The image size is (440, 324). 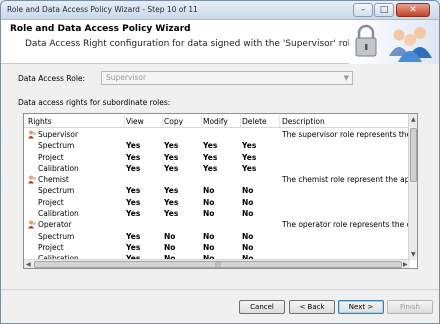 What do you see at coordinates (227, 78) in the screenshot?
I see `data-access-role-select: Supervisor ▼` at bounding box center [227, 78].